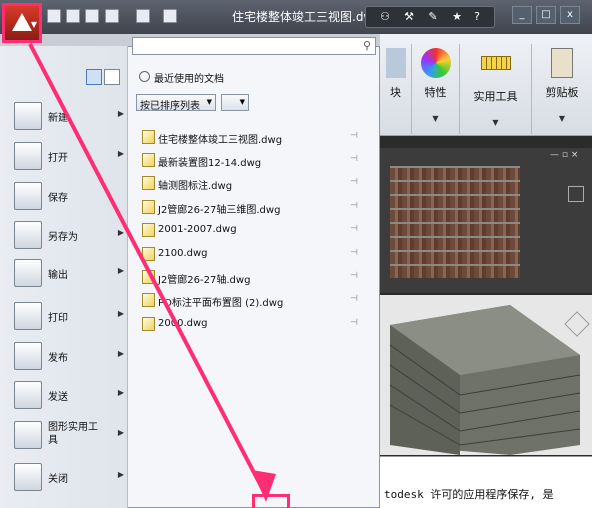 The height and width of the screenshot is (508, 592). What do you see at coordinates (68, 316) in the screenshot?
I see `menu-item-print: 打印 ▶` at bounding box center [68, 316].